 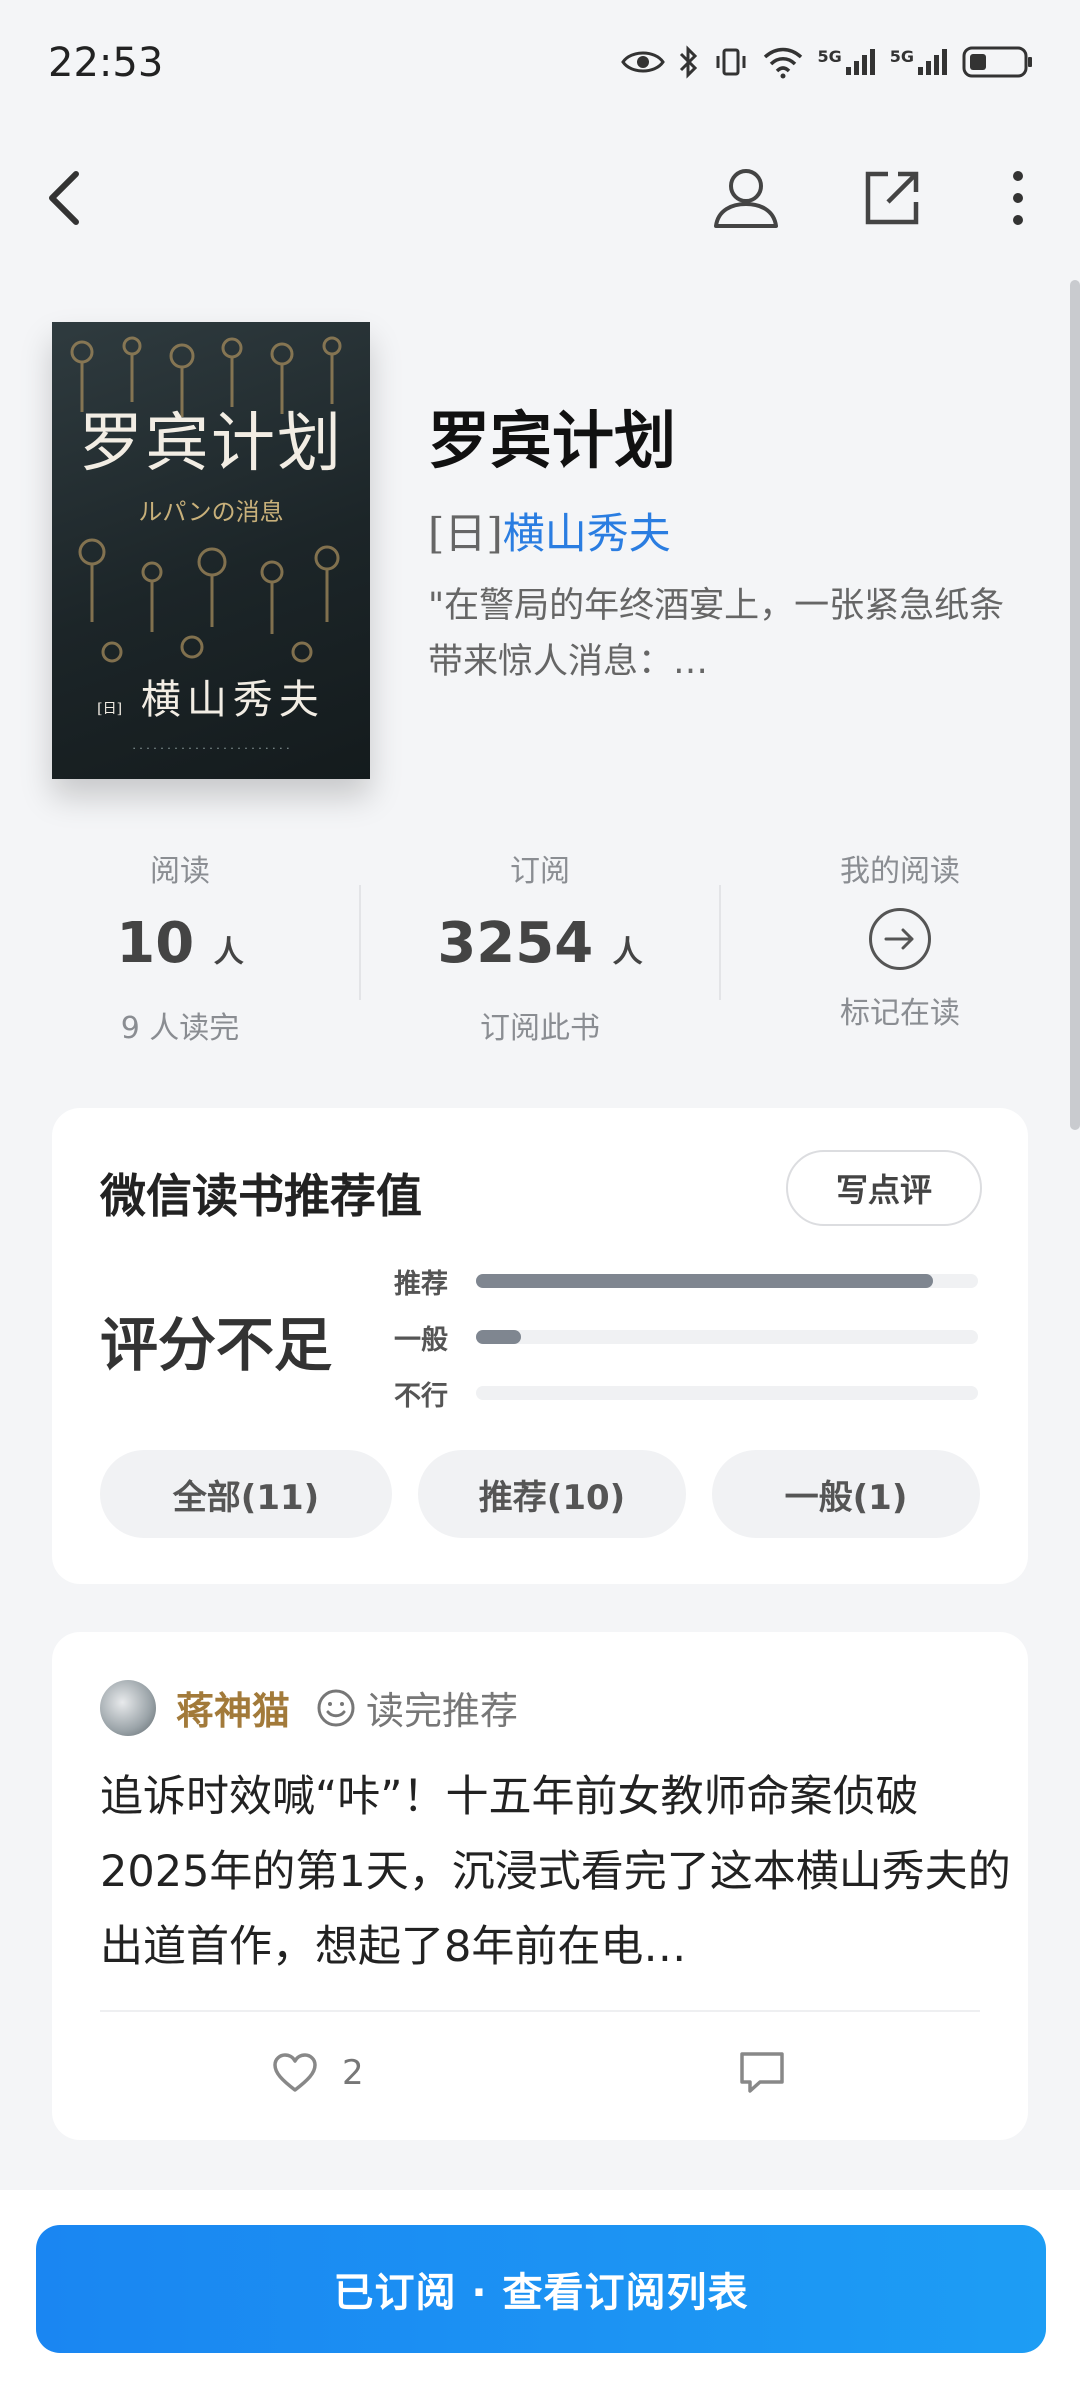 What do you see at coordinates (689, 62) in the screenshot?
I see `bluetooth-icon` at bounding box center [689, 62].